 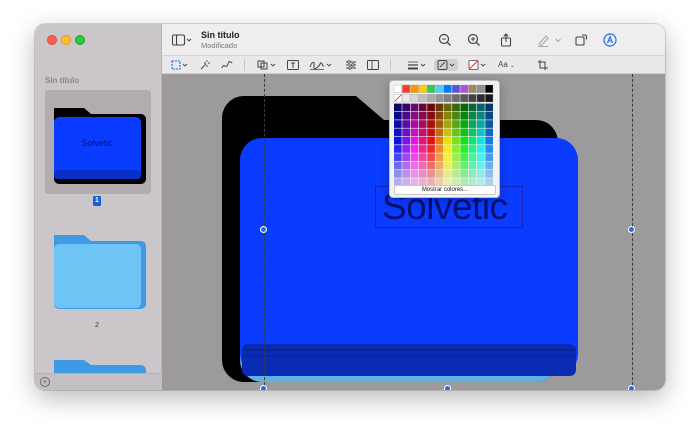 What do you see at coordinates (45, 382) in the screenshot?
I see `add-page-icon: +` at bounding box center [45, 382].